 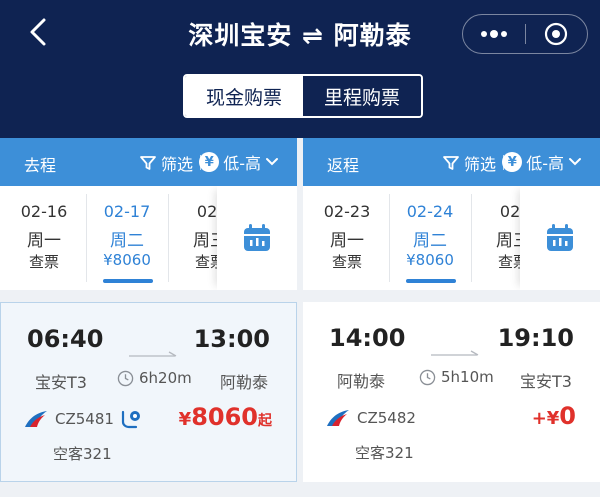 I want to click on date-label: 02-23, so click(x=347, y=211).